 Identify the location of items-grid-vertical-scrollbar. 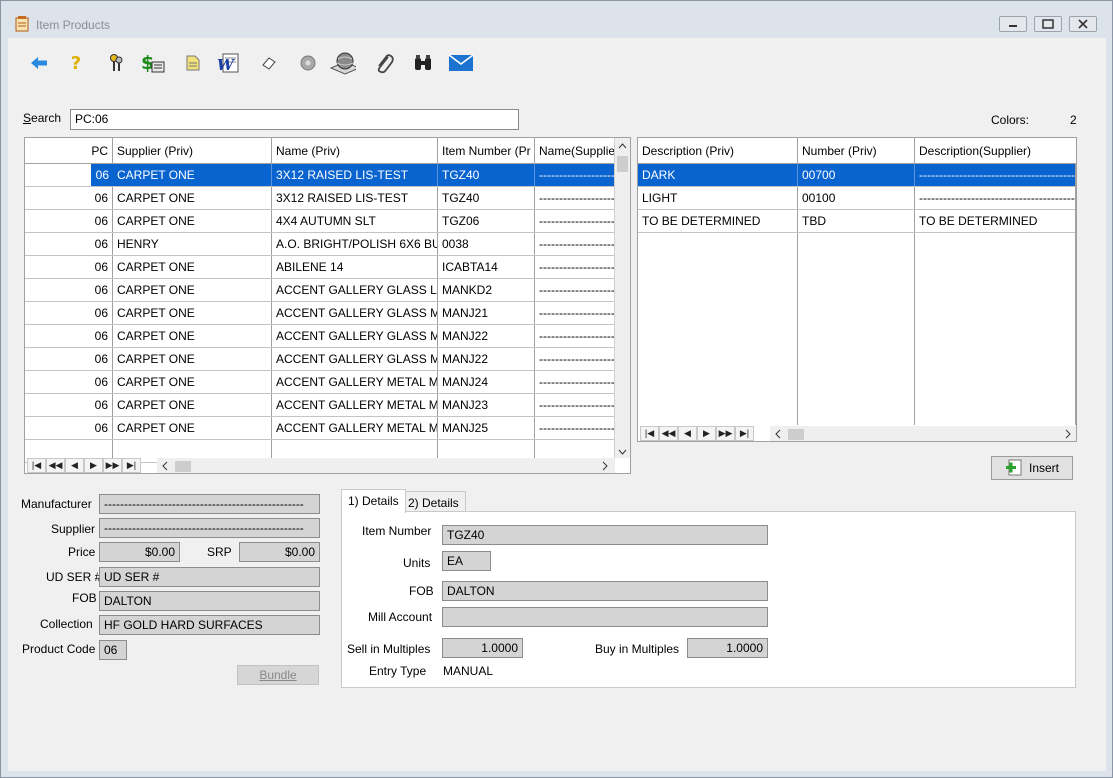
(622, 298).